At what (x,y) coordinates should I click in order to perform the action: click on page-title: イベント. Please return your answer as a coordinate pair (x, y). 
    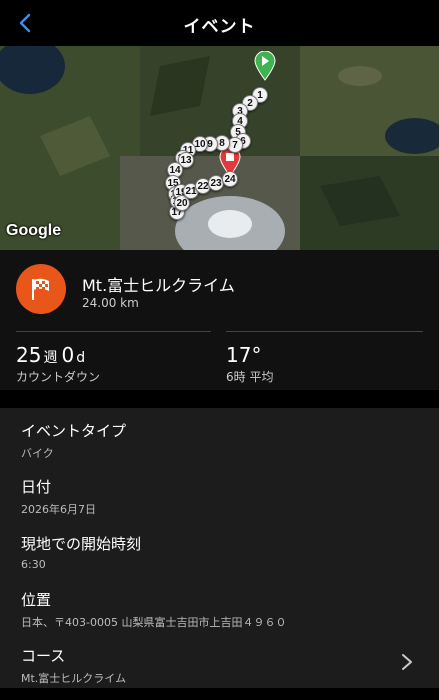
    Looking at the image, I should click on (219, 27).